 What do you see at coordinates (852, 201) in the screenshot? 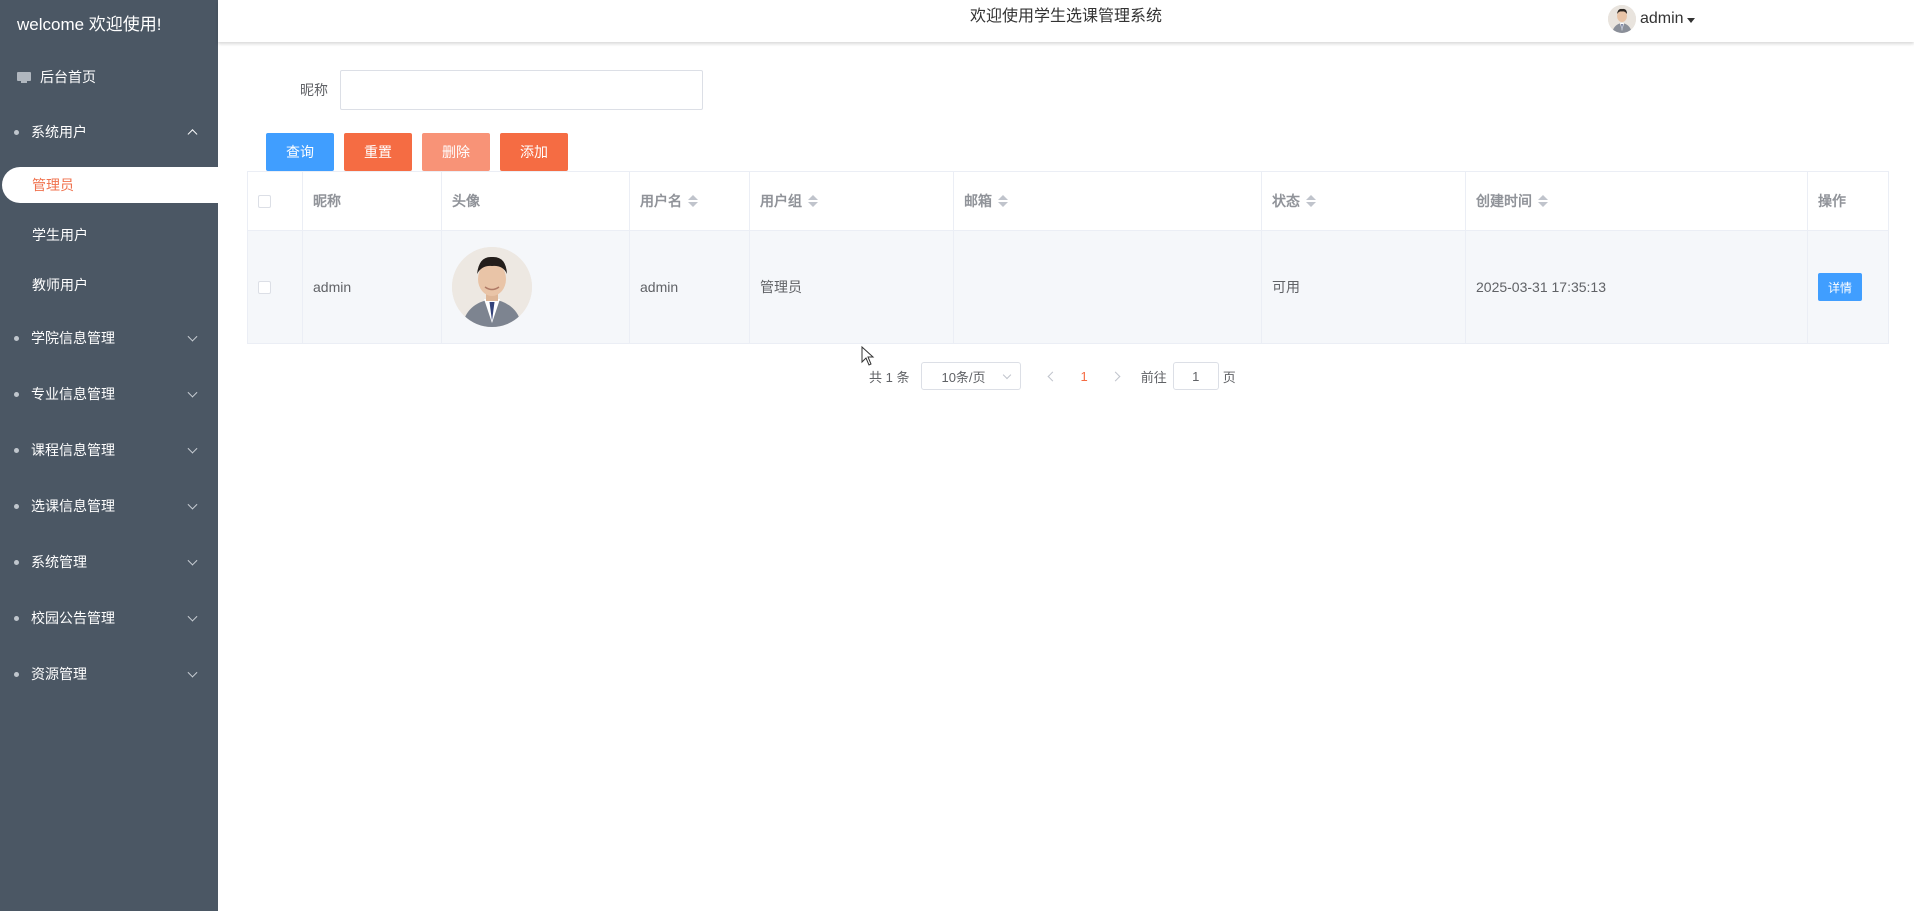
I see `column-header-group: 用户组` at bounding box center [852, 201].